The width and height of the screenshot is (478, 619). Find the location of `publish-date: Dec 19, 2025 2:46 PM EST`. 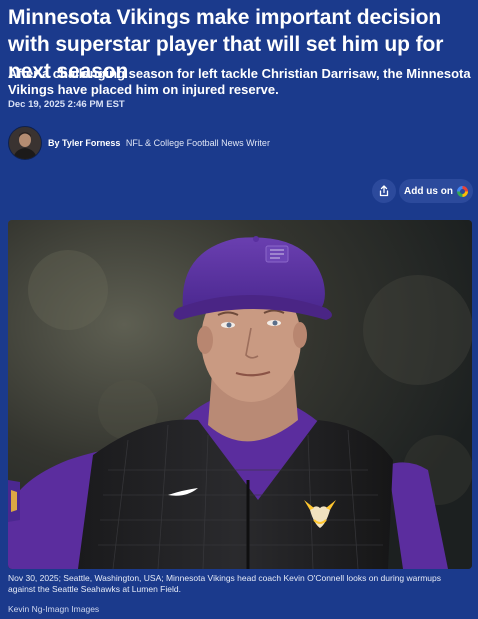

publish-date: Dec 19, 2025 2:46 PM EST is located at coordinates (66, 104).